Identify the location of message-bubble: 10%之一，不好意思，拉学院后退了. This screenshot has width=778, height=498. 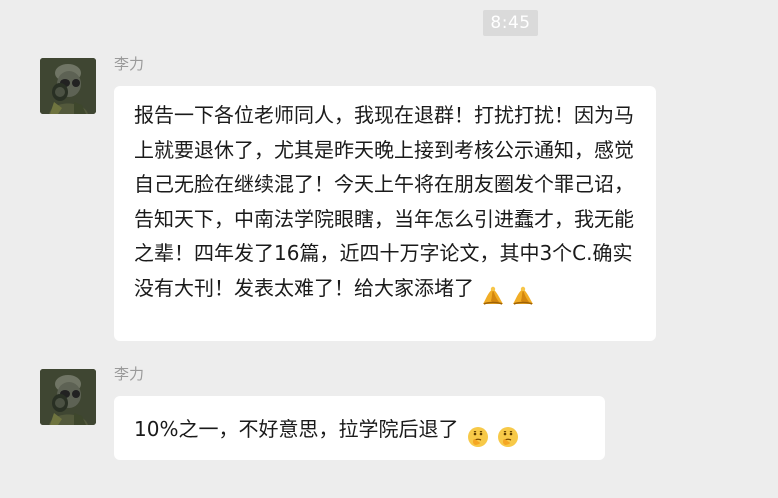
(359, 428).